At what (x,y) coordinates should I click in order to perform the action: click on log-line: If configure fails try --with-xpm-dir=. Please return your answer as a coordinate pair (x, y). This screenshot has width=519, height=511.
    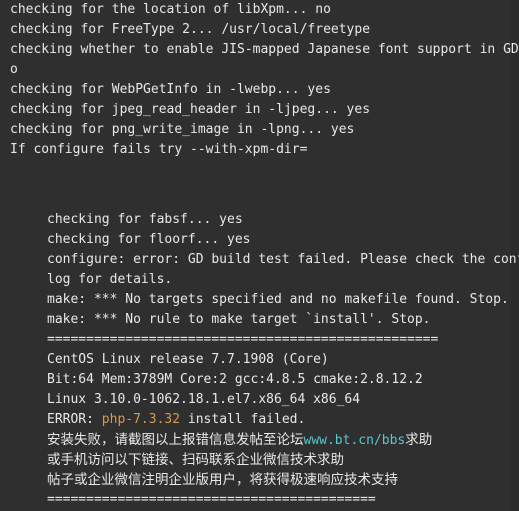
    Looking at the image, I should click on (159, 149).